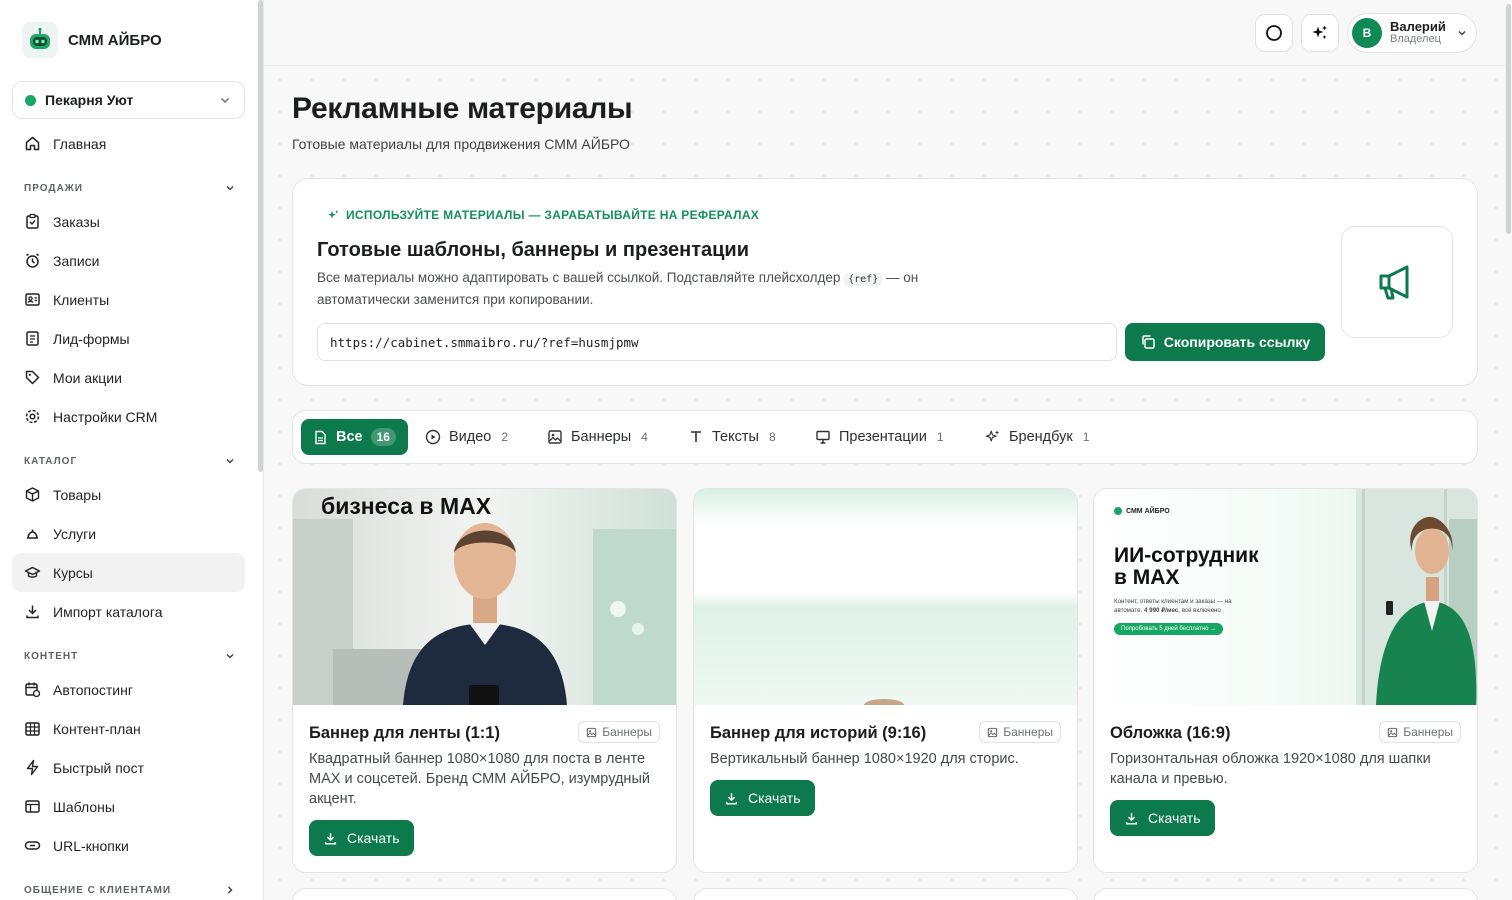 The height and width of the screenshot is (900, 1512). What do you see at coordinates (128, 416) in the screenshot?
I see `sidebar-item-crm-settings: Настройки CRM` at bounding box center [128, 416].